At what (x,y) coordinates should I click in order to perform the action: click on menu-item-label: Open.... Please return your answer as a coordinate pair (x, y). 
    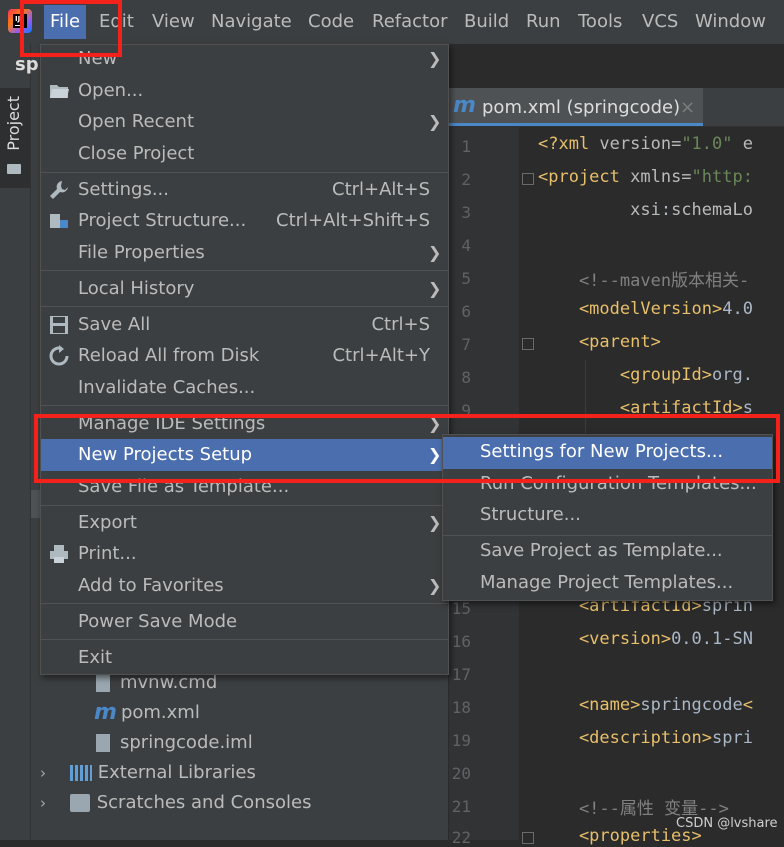
    Looking at the image, I should click on (111, 90).